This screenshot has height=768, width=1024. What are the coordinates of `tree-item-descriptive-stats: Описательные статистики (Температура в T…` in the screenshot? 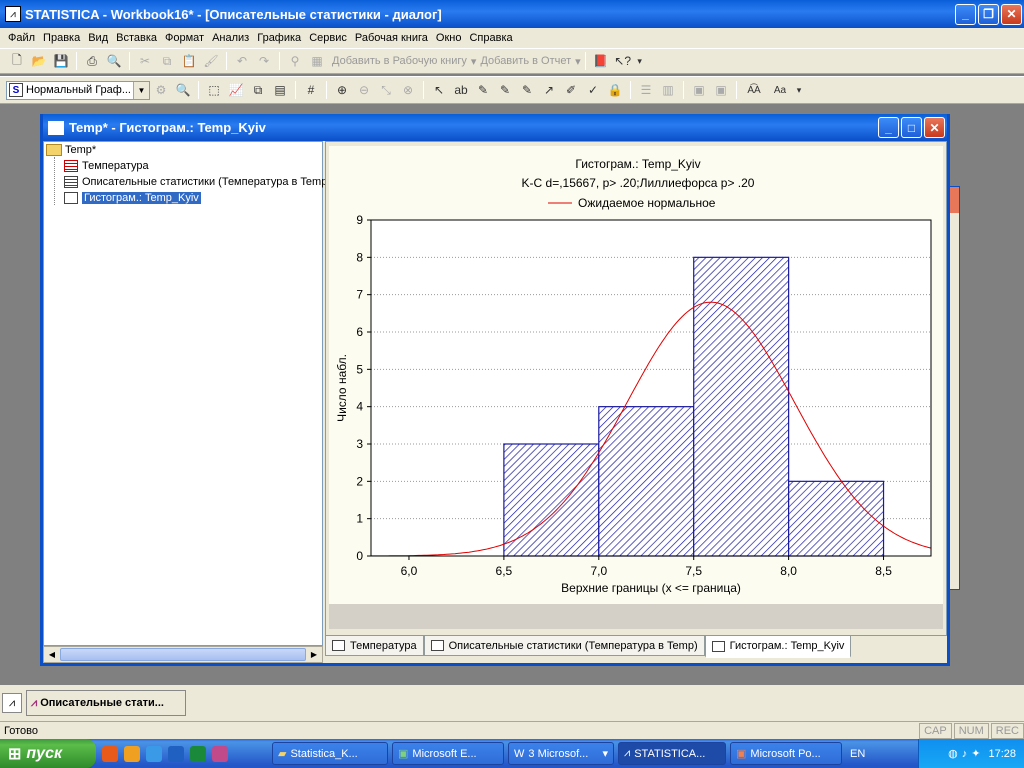 It's located at (197, 182).